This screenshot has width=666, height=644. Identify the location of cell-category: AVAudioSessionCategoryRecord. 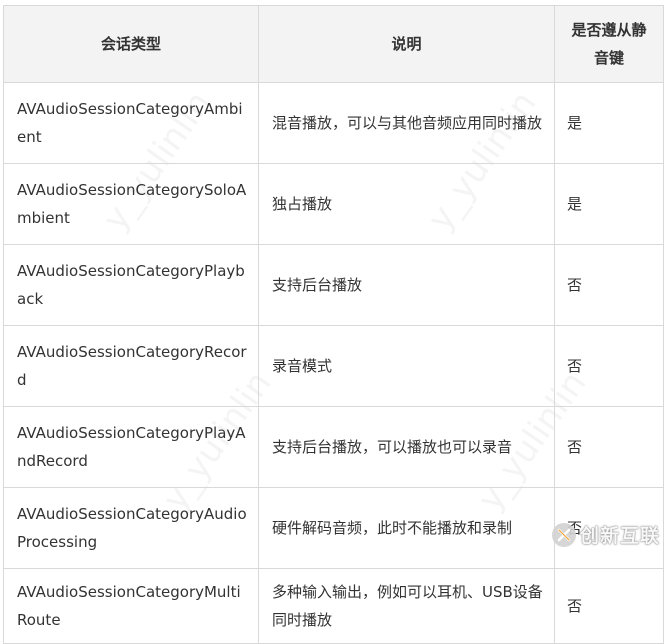
(131, 366).